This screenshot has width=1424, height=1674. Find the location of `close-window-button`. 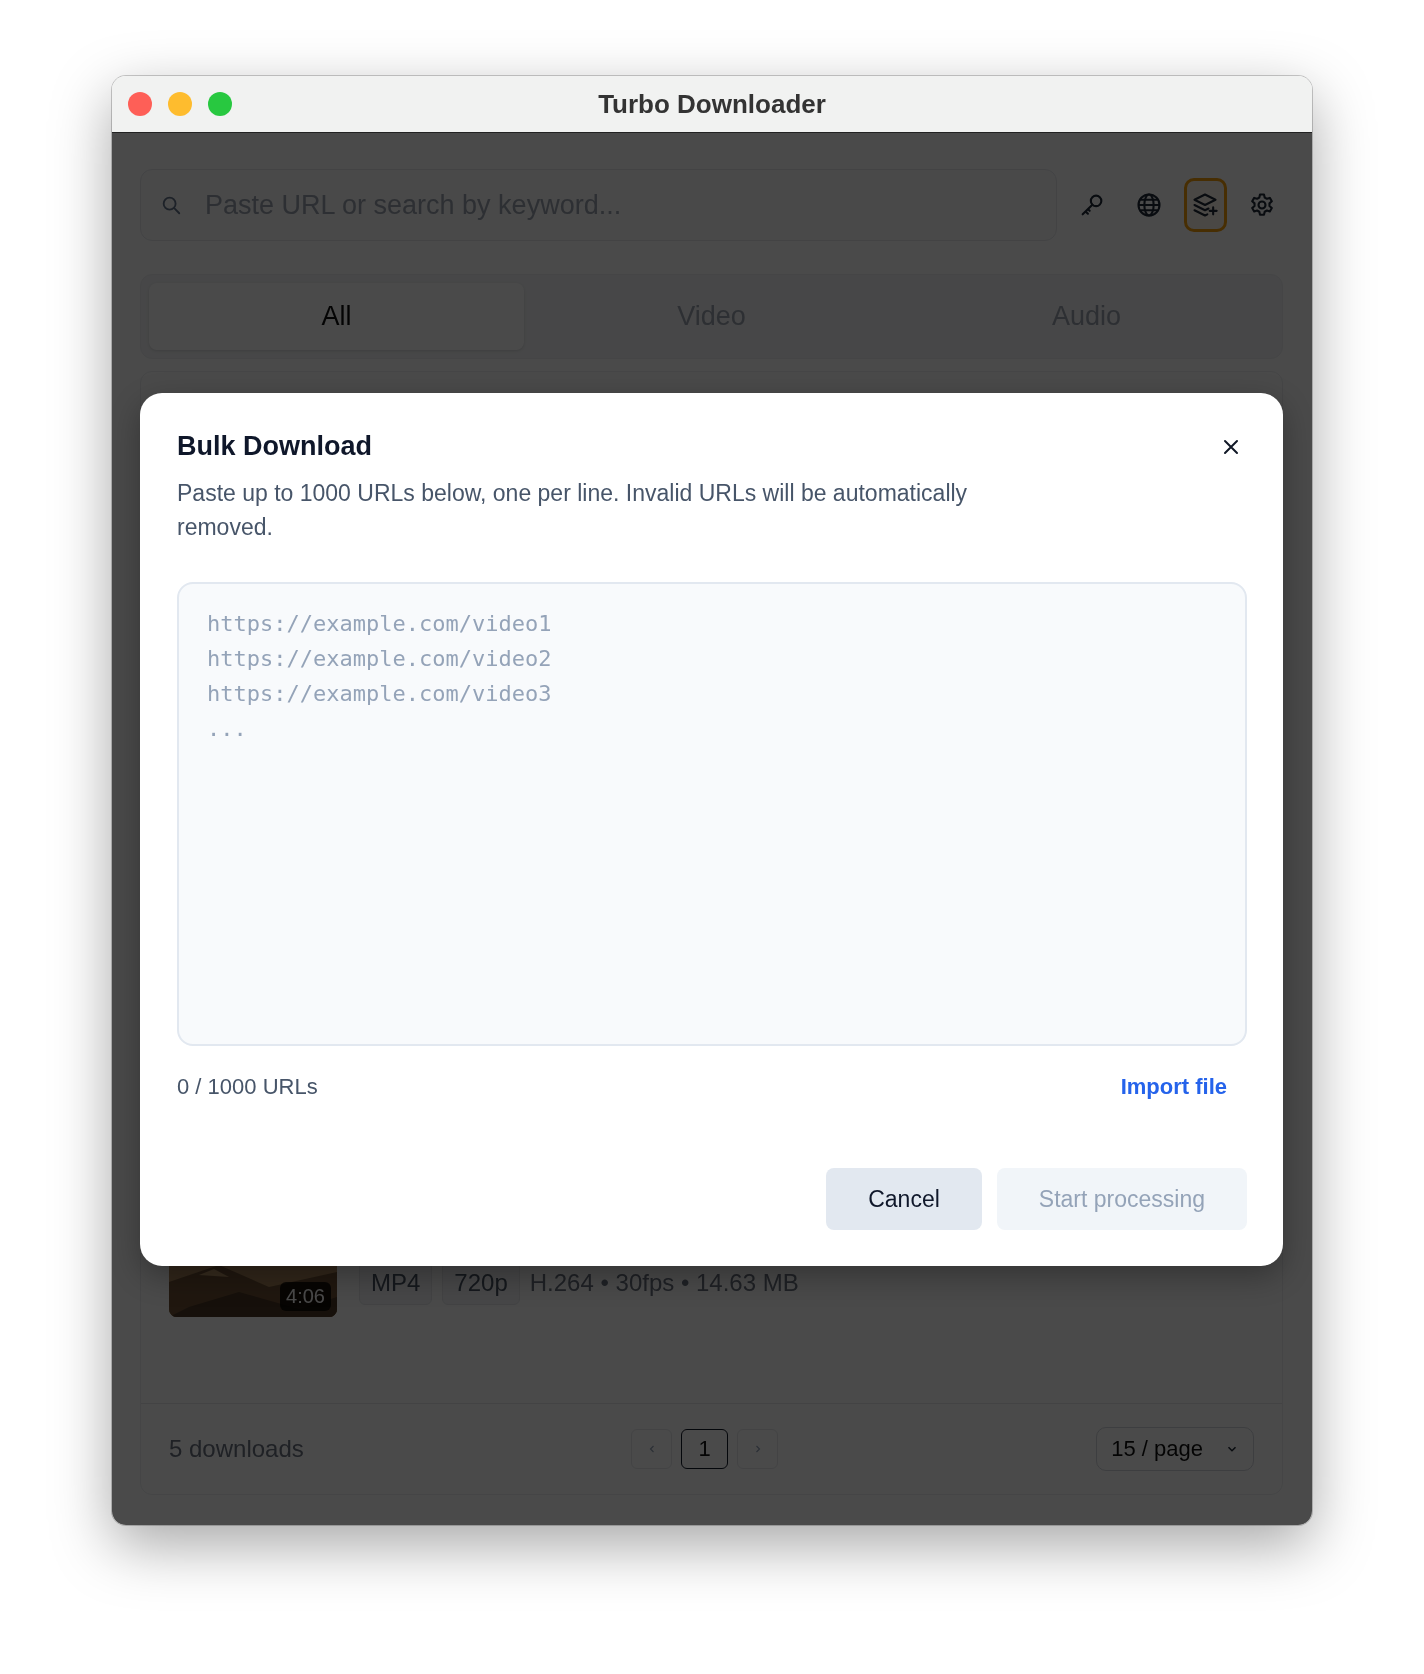

close-window-button is located at coordinates (140, 104).